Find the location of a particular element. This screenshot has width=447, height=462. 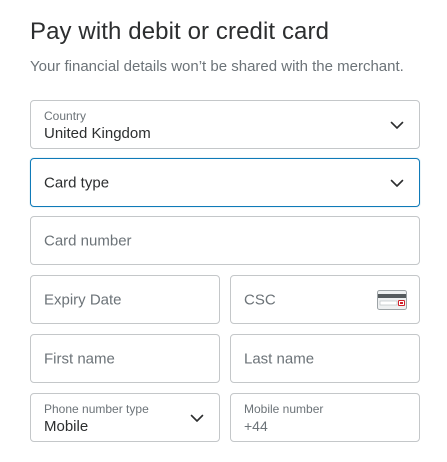

card-number-placeholder: Card number is located at coordinates (88, 240).